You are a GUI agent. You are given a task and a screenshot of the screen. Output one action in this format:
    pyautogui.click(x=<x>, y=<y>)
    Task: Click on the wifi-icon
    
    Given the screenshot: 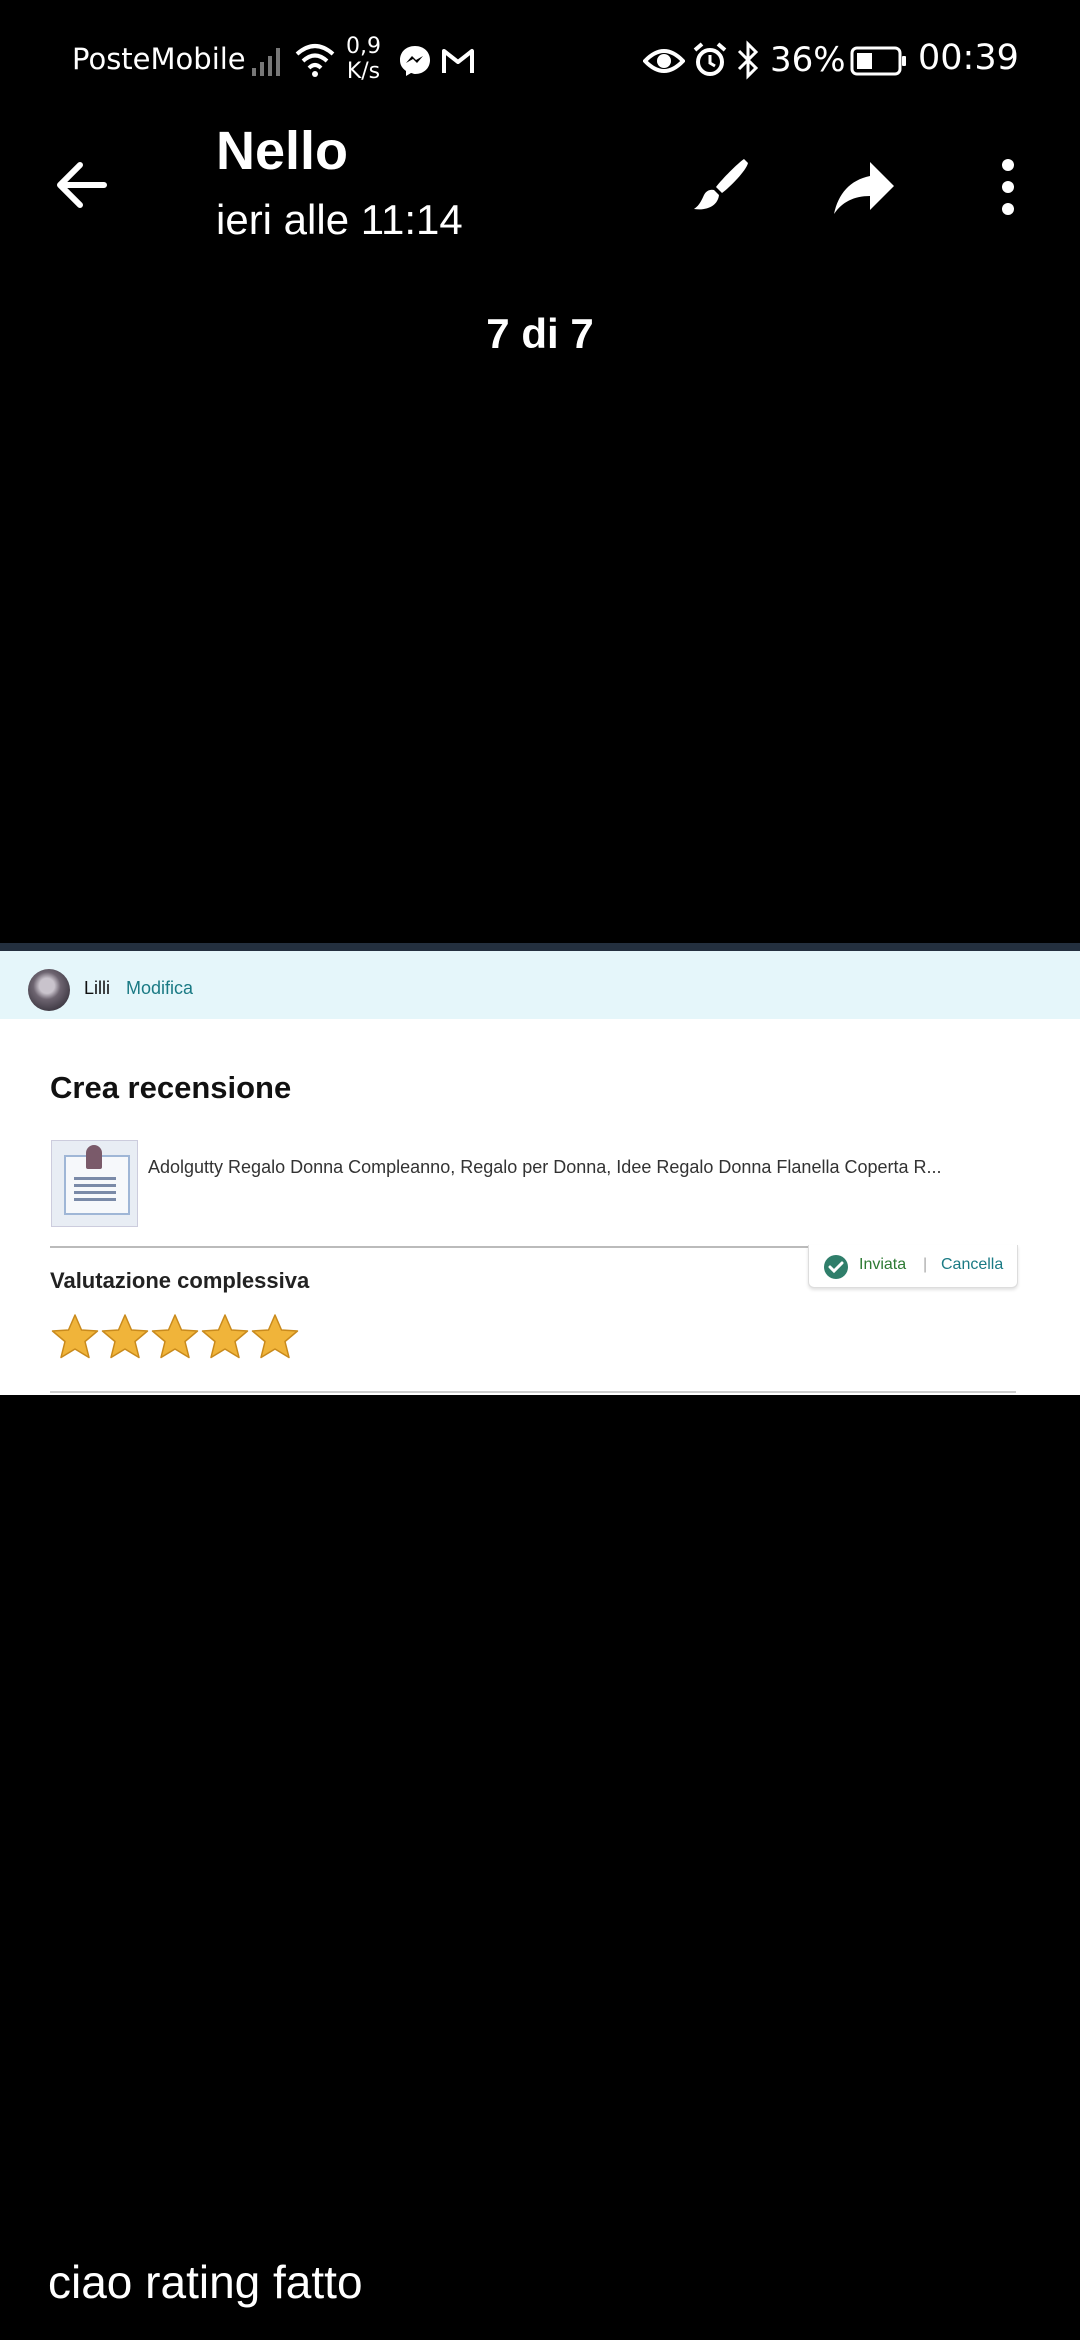 What is the action you would take?
    pyautogui.click(x=315, y=60)
    